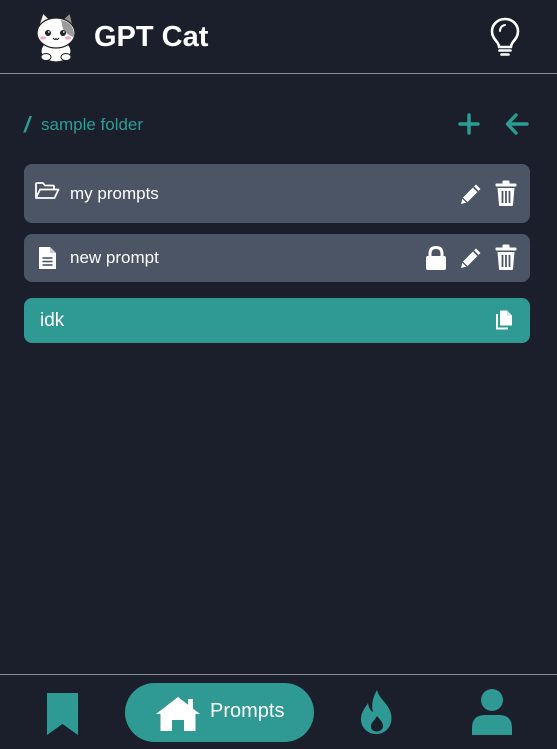 The height and width of the screenshot is (749, 557). I want to click on snippet-label: idk, so click(52, 320).